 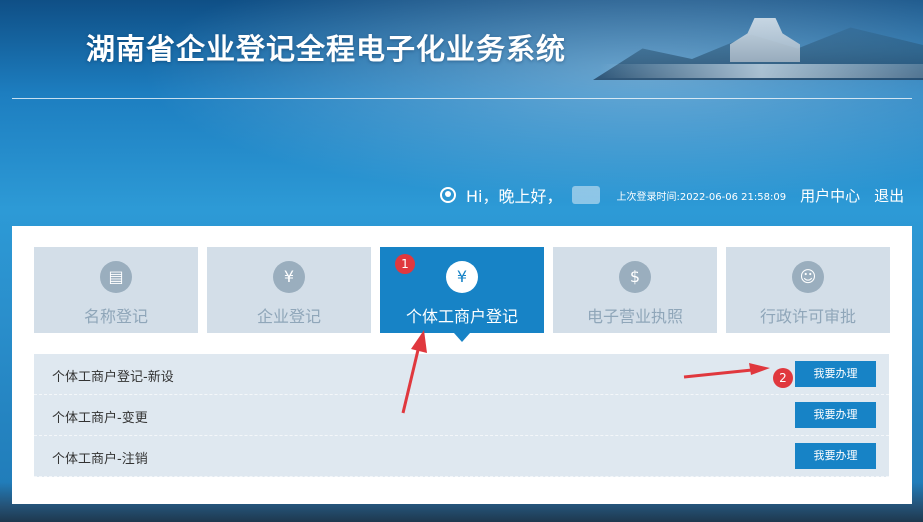 What do you see at coordinates (448, 195) in the screenshot?
I see `user-icon` at bounding box center [448, 195].